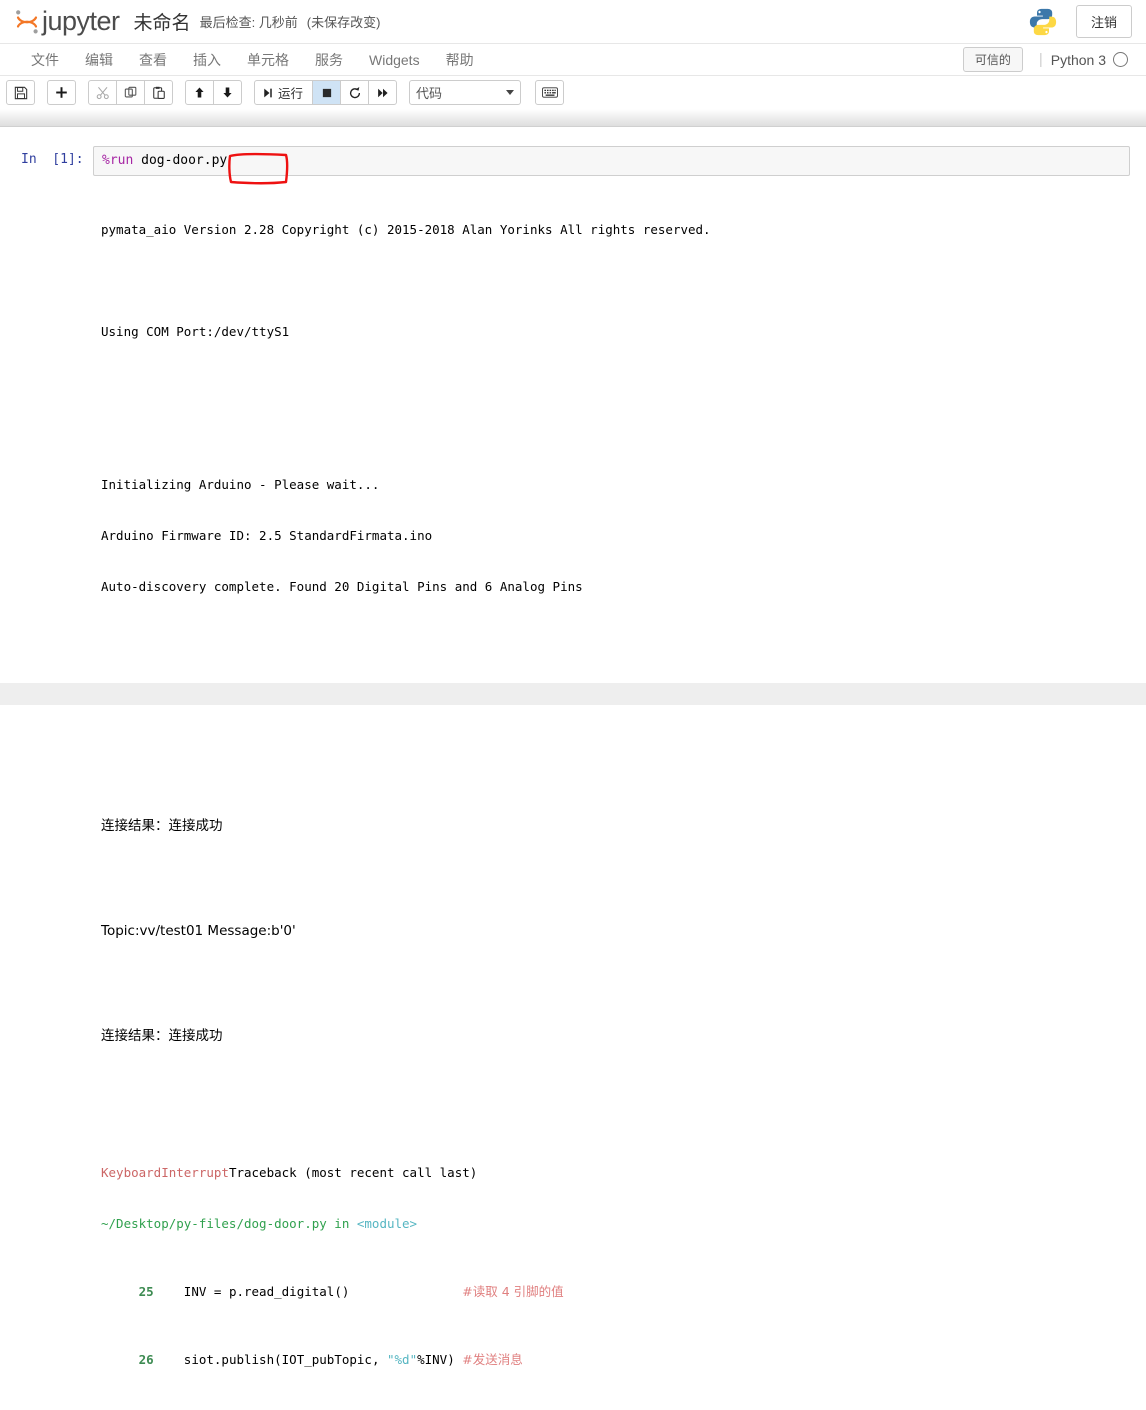 The image size is (1146, 1410). I want to click on menu-file: 文件, so click(45, 60).